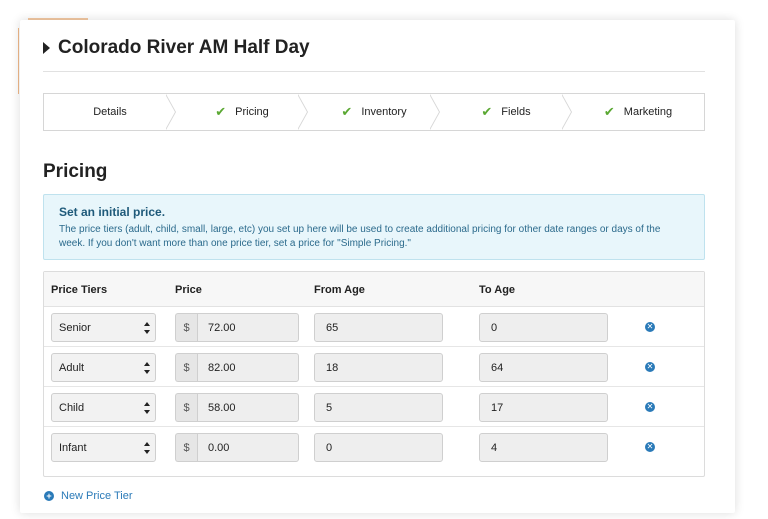  Describe the element at coordinates (543, 367) in the screenshot. I see `to-age-input: 64` at that location.